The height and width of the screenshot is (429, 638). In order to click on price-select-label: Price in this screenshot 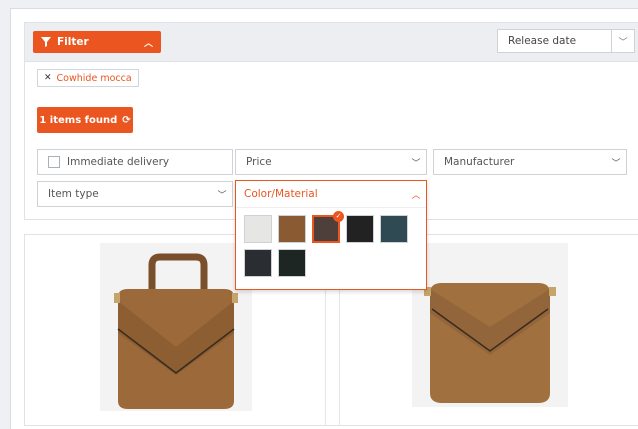, I will do `click(259, 162)`.